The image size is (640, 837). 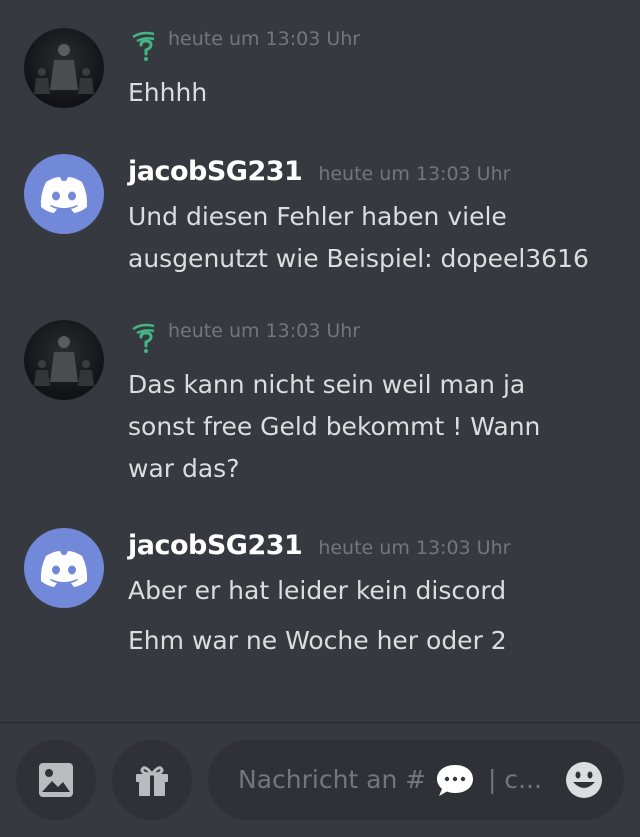 I want to click on image-upload-button, so click(x=56, y=780).